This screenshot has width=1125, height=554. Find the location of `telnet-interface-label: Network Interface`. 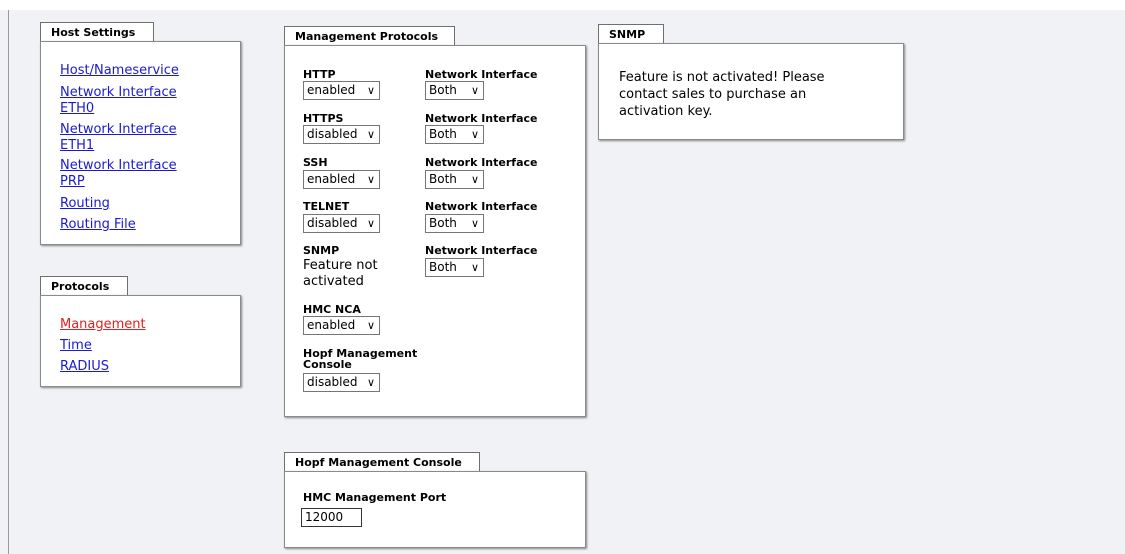

telnet-interface-label: Network Interface is located at coordinates (481, 206).